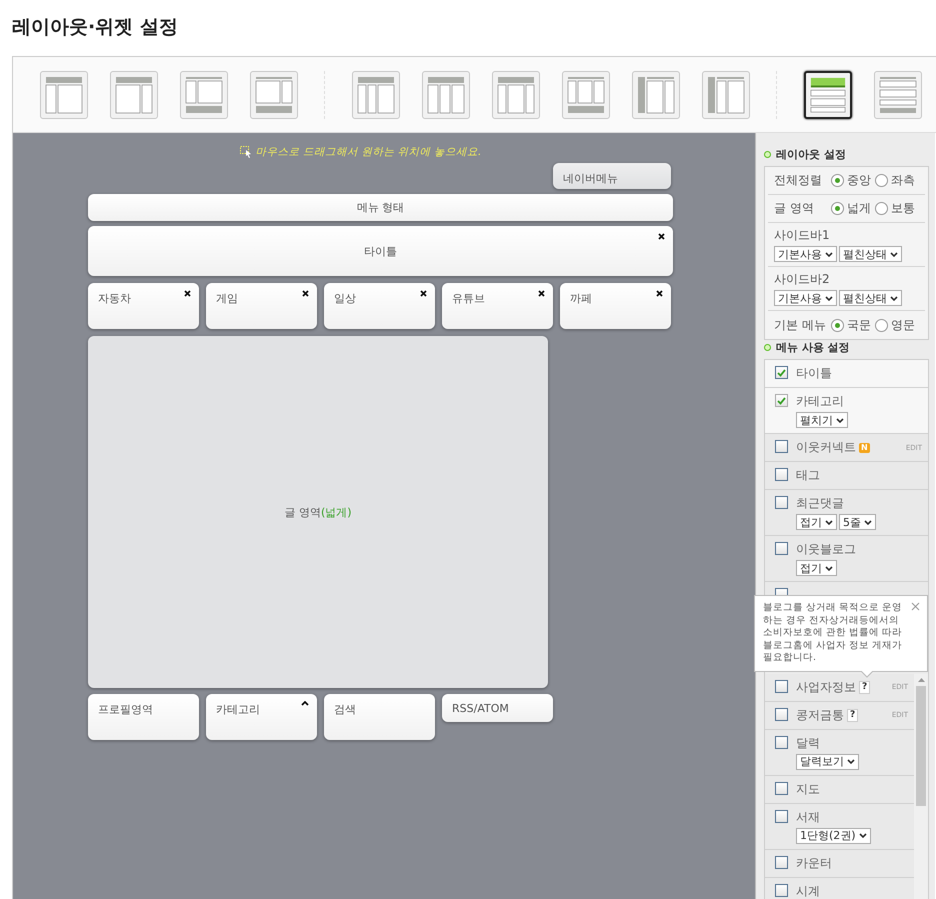 This screenshot has width=936, height=899. I want to click on menu-option-label: 최근댓글, so click(820, 503).